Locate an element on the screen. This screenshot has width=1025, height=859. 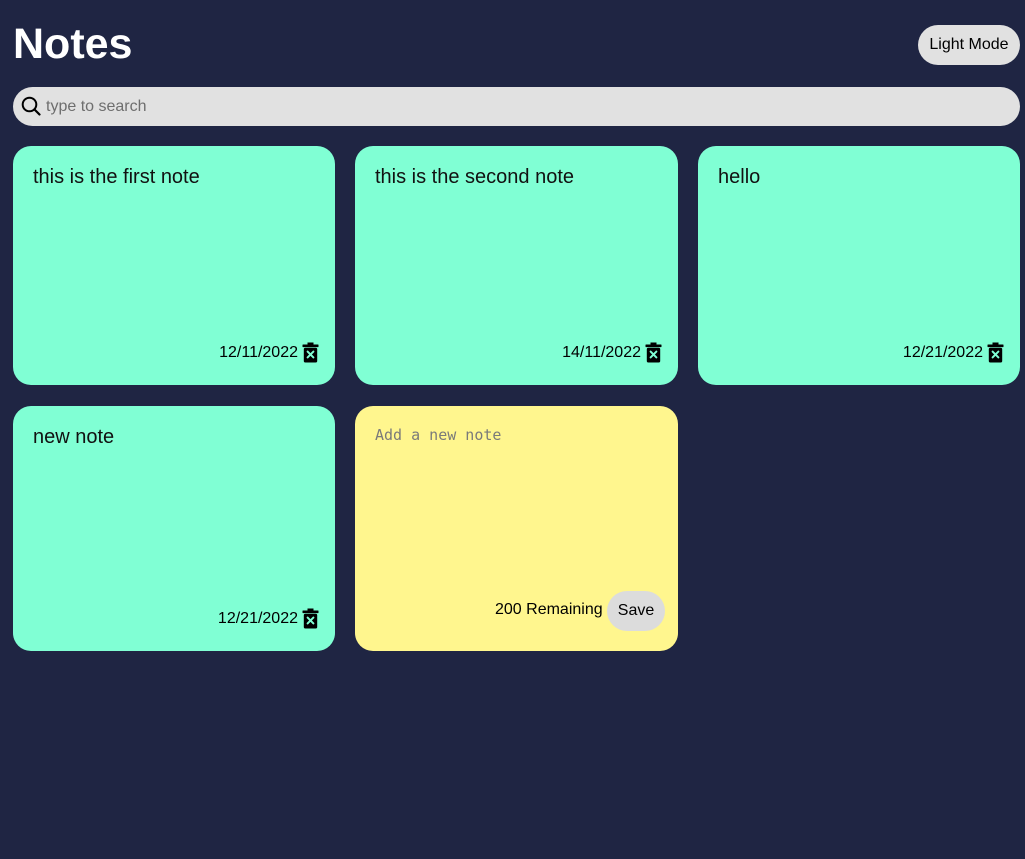
characters-remaining: 200 Remaining is located at coordinates (549, 609).